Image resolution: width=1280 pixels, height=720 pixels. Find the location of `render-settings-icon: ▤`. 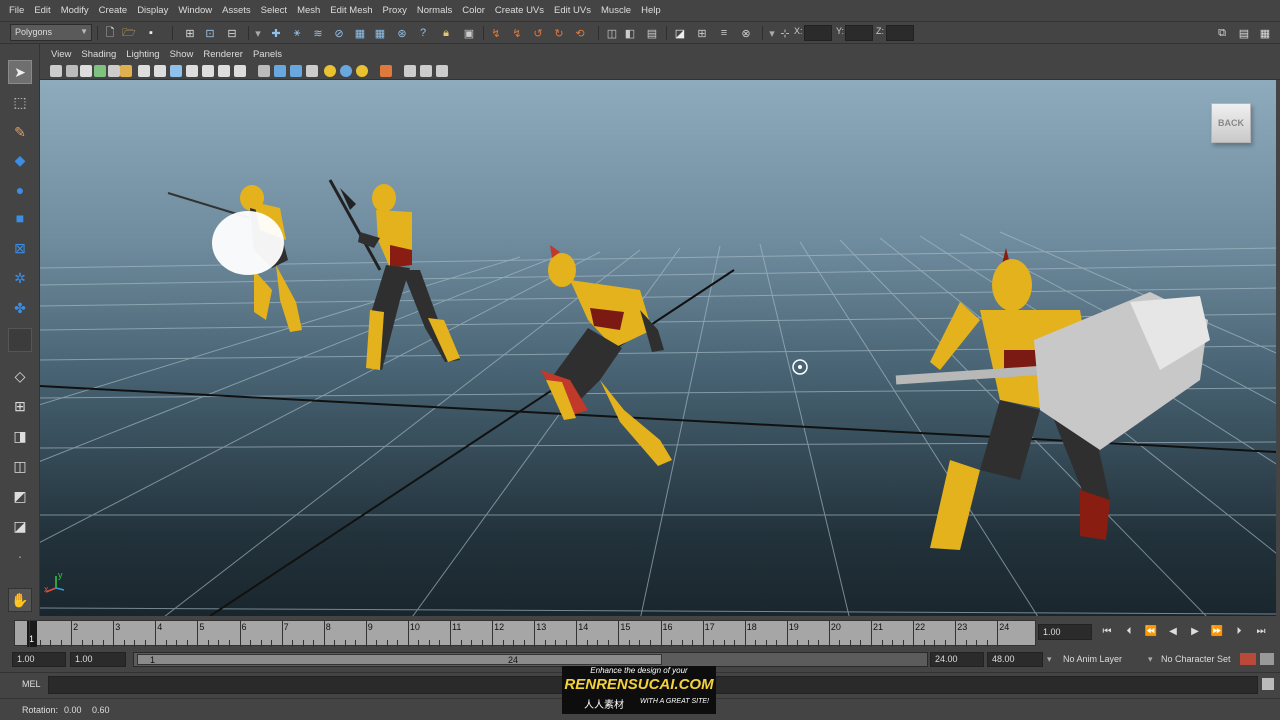

render-settings-icon: ▤ is located at coordinates (652, 33).